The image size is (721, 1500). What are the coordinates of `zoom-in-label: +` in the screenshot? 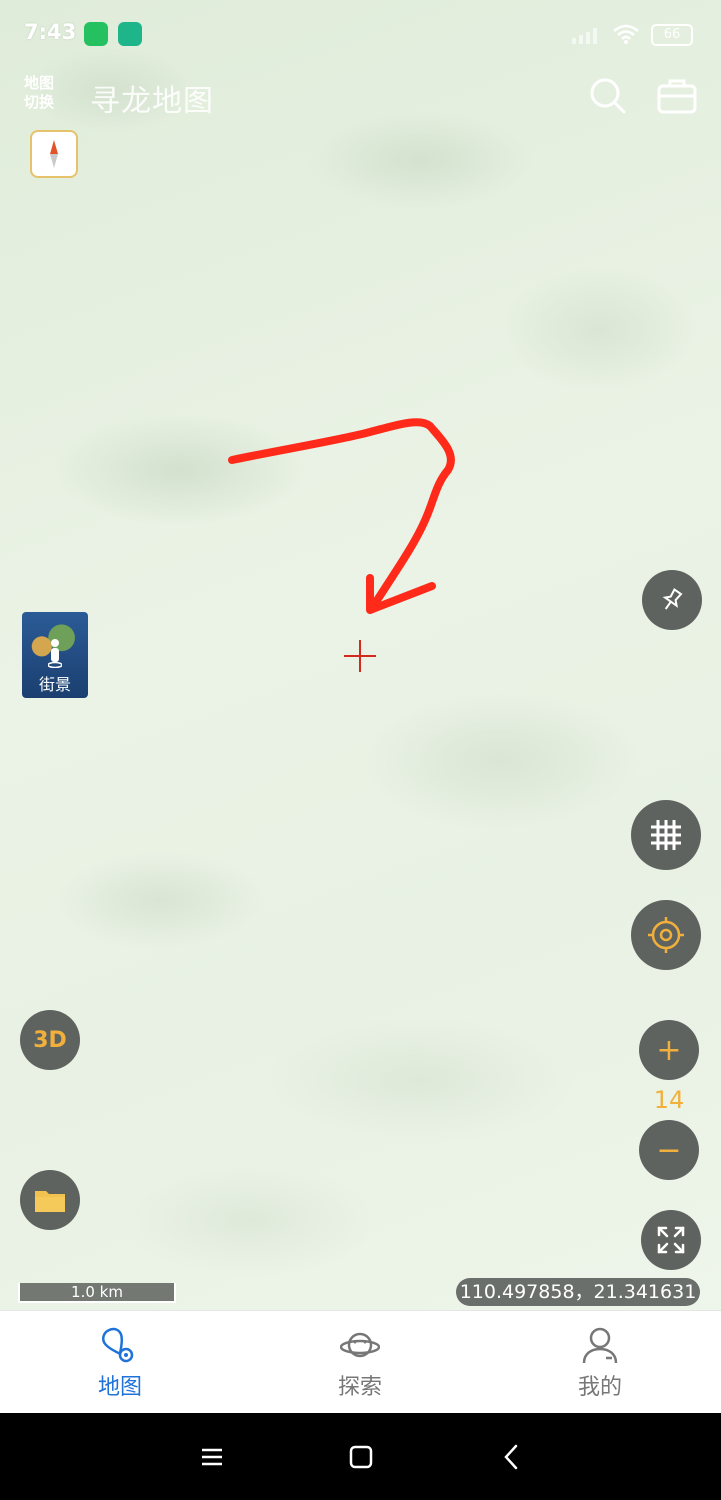 It's located at (669, 1050).